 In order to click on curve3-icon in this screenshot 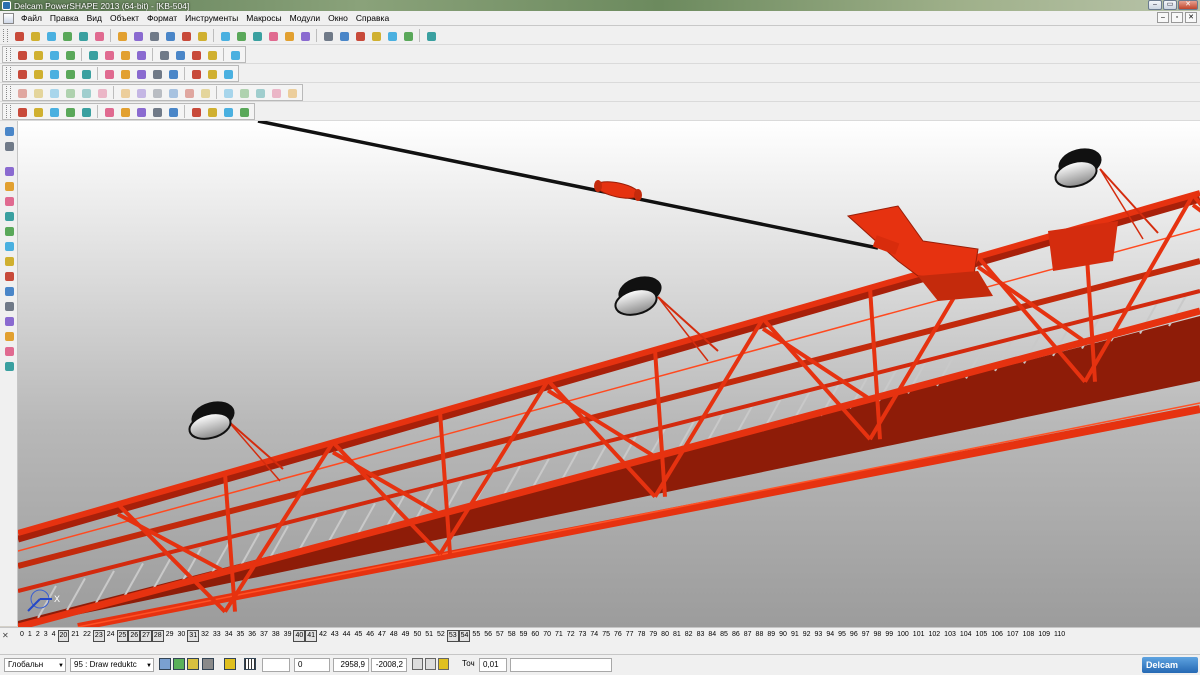, I will do `click(157, 93)`.